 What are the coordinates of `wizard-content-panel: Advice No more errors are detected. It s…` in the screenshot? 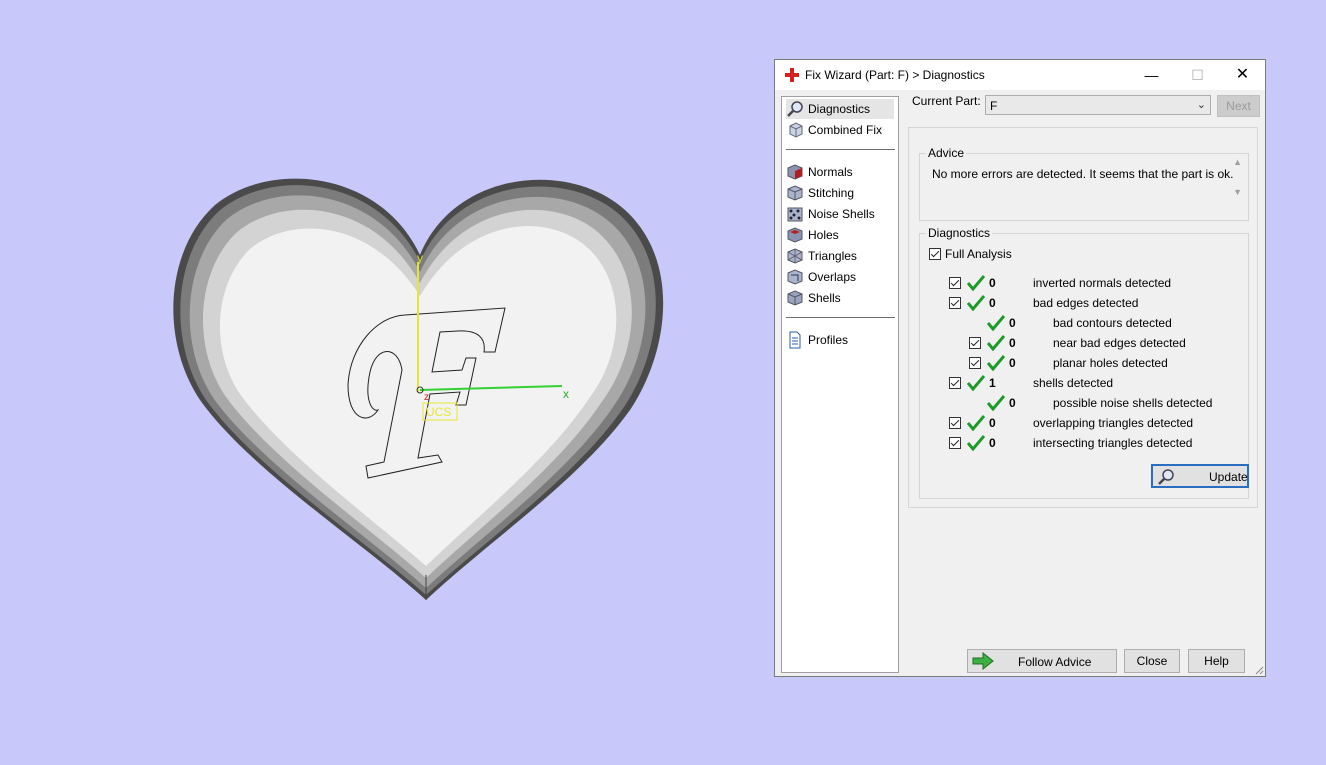 It's located at (1083, 317).